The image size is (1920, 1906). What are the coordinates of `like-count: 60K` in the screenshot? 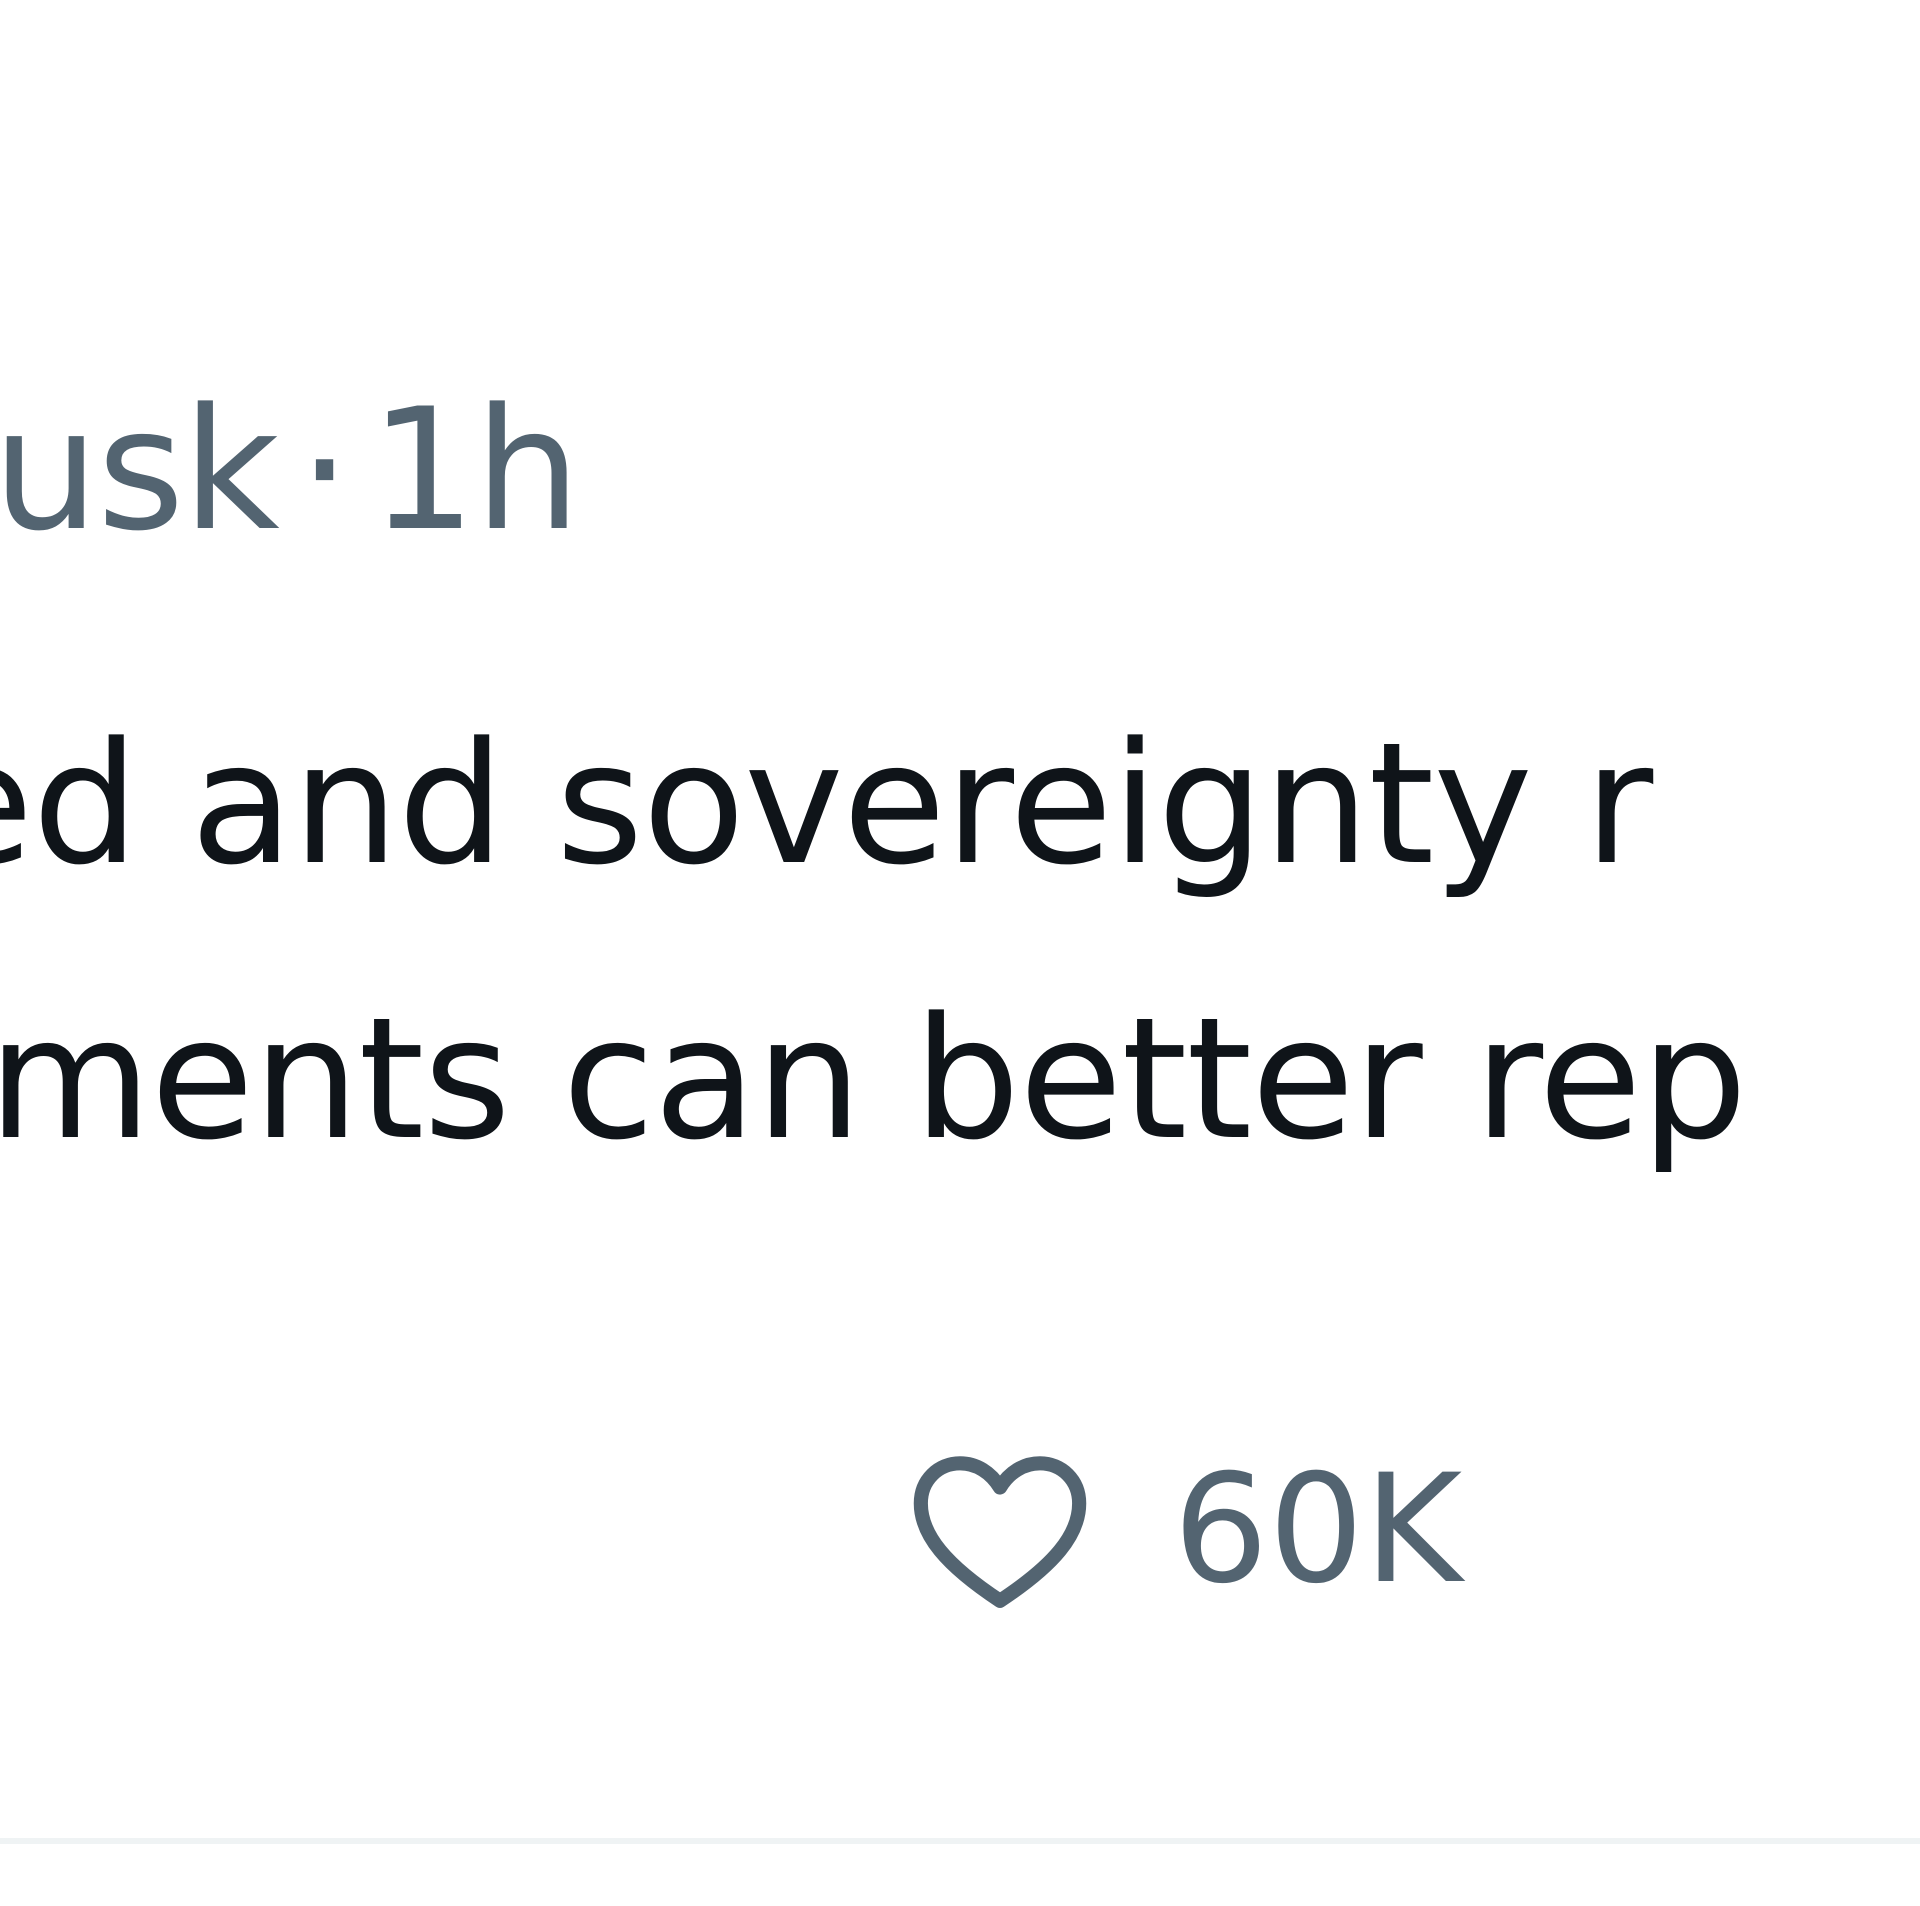 It's located at (1318, 1530).